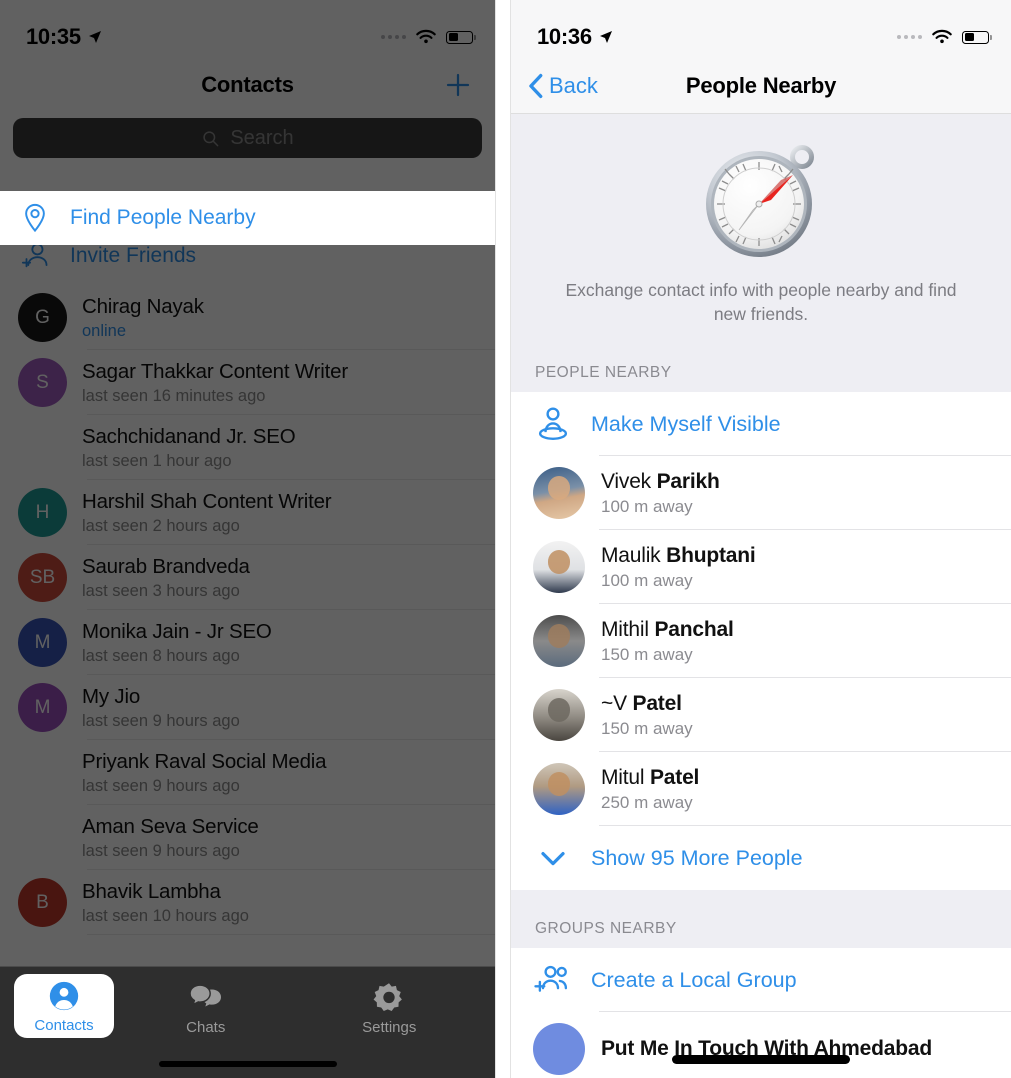 This screenshot has height=1078, width=1011. I want to click on show-more-people-label: Show 95 More People, so click(697, 857).